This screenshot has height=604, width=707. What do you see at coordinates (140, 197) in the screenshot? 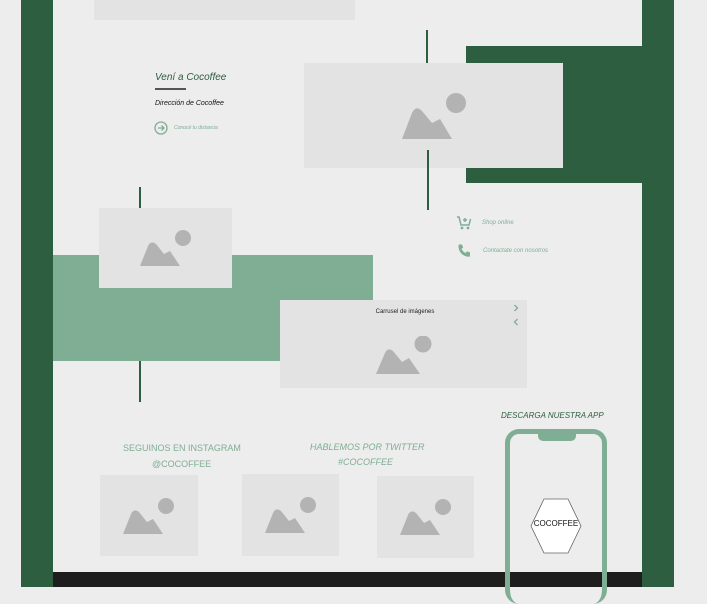
I see `divider-line-left-top` at bounding box center [140, 197].